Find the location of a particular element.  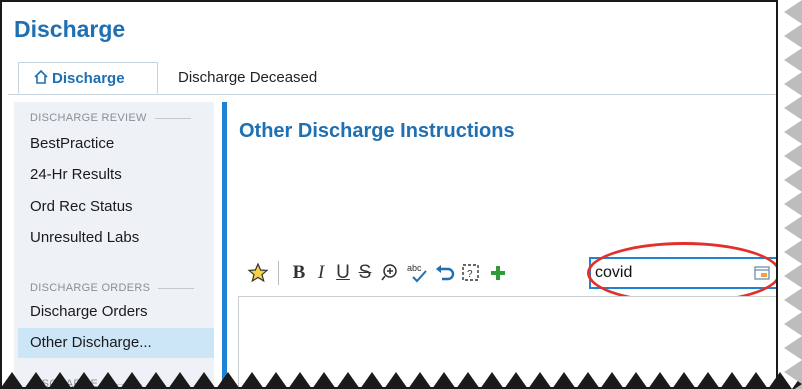

sidebar-item-unresulted-labs: Unresulted Labs is located at coordinates (84, 237).